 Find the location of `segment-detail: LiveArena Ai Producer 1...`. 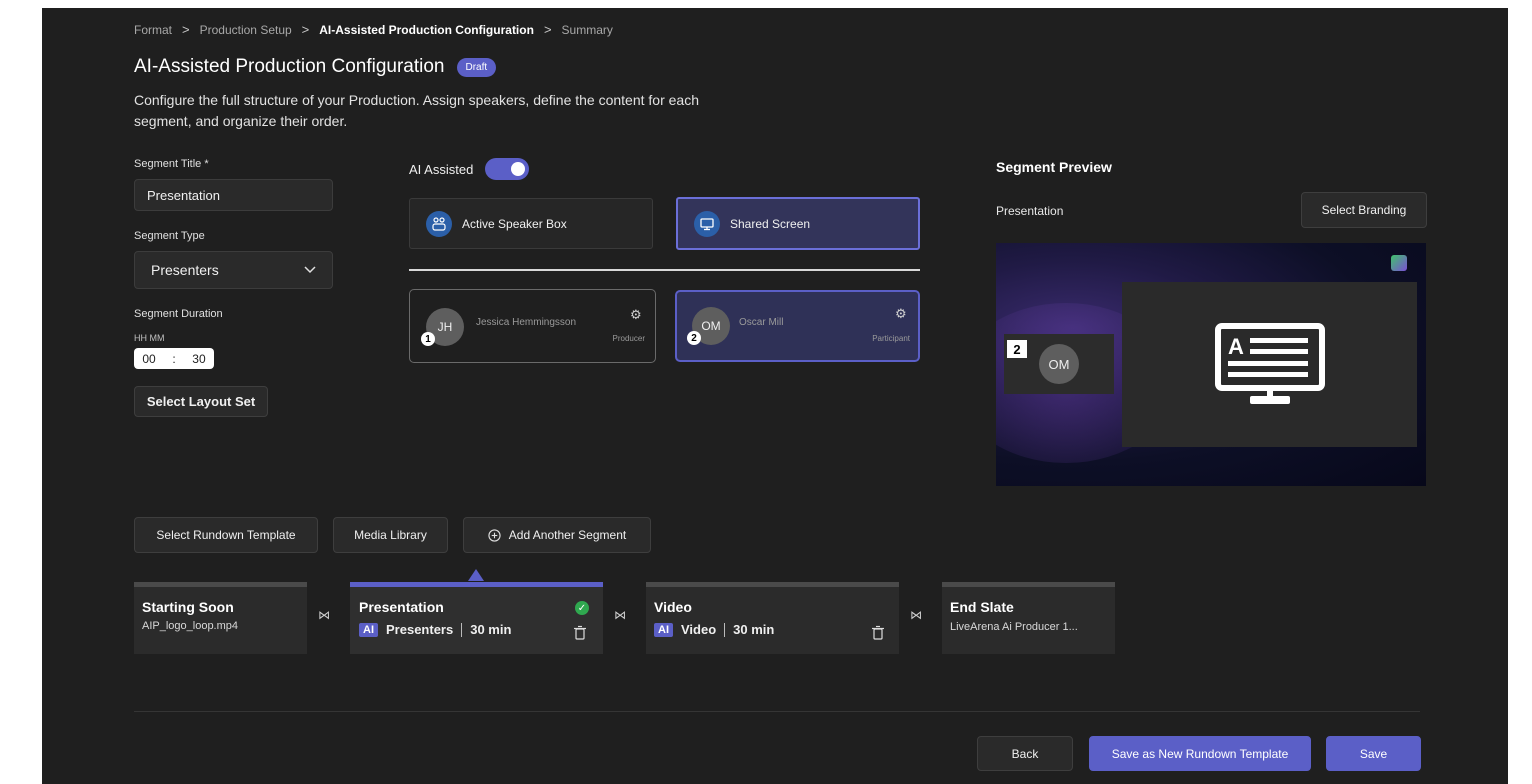

segment-detail: LiveArena Ai Producer 1... is located at coordinates (1014, 627).